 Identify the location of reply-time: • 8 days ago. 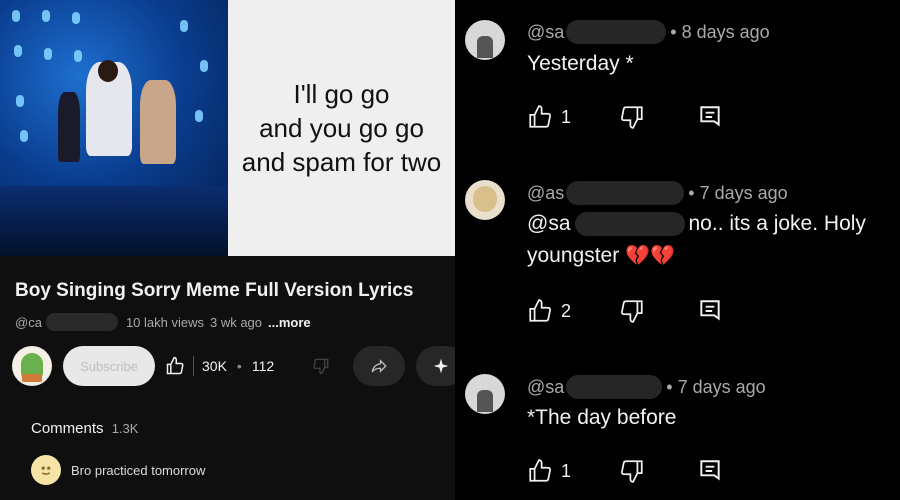
(720, 31).